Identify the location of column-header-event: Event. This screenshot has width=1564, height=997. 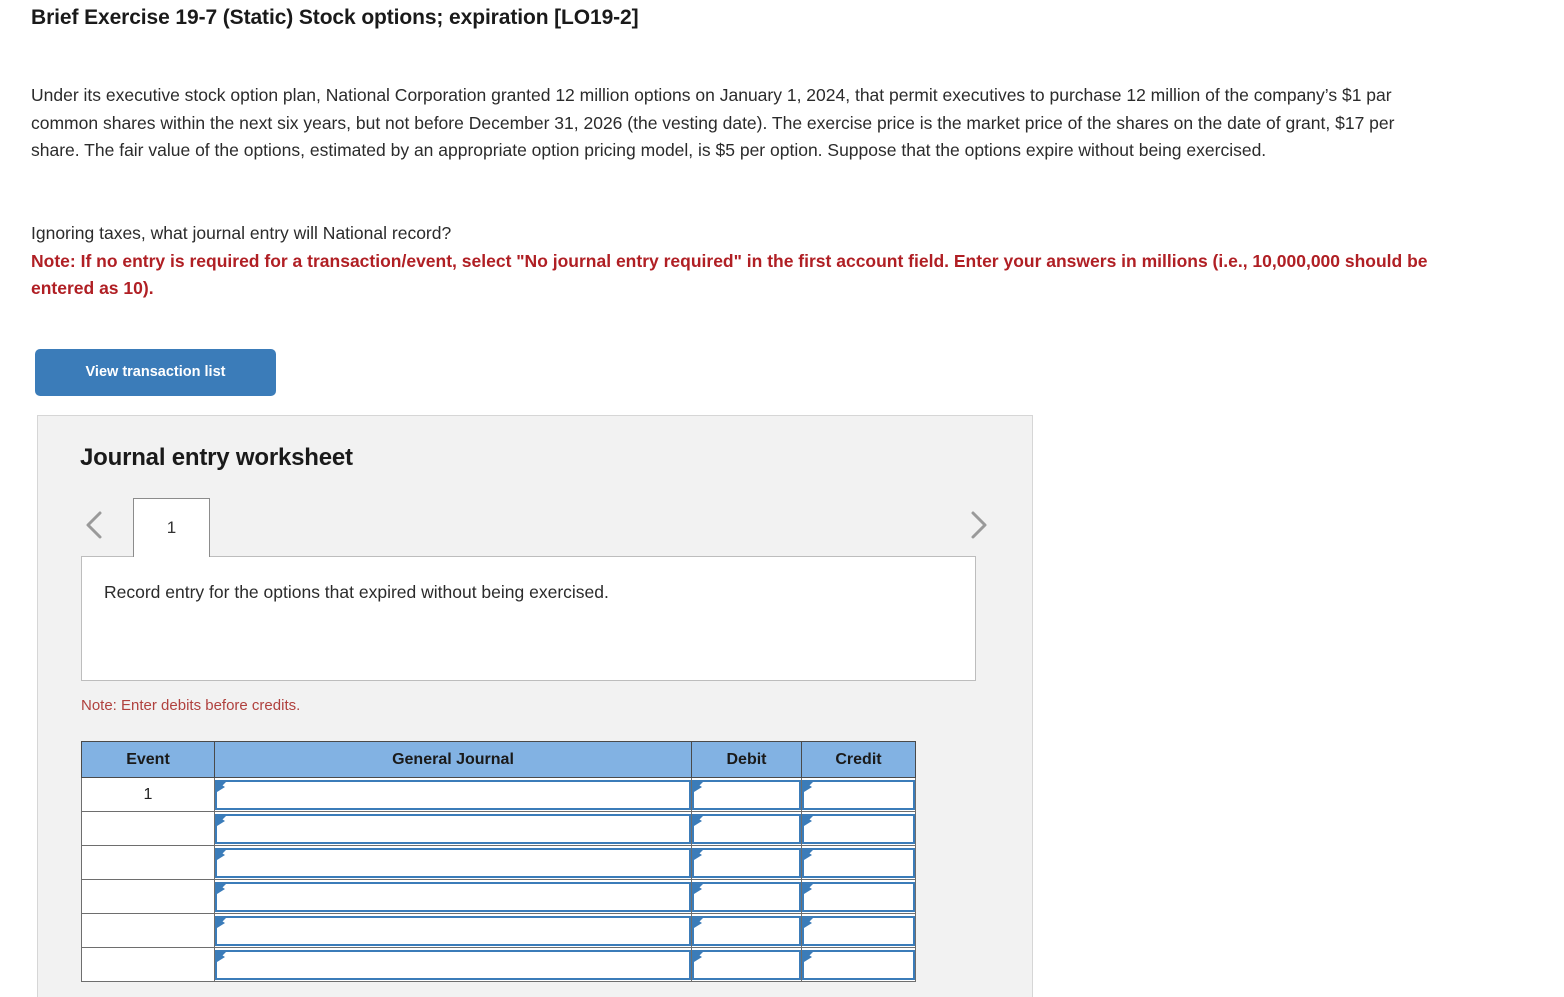
(148, 759).